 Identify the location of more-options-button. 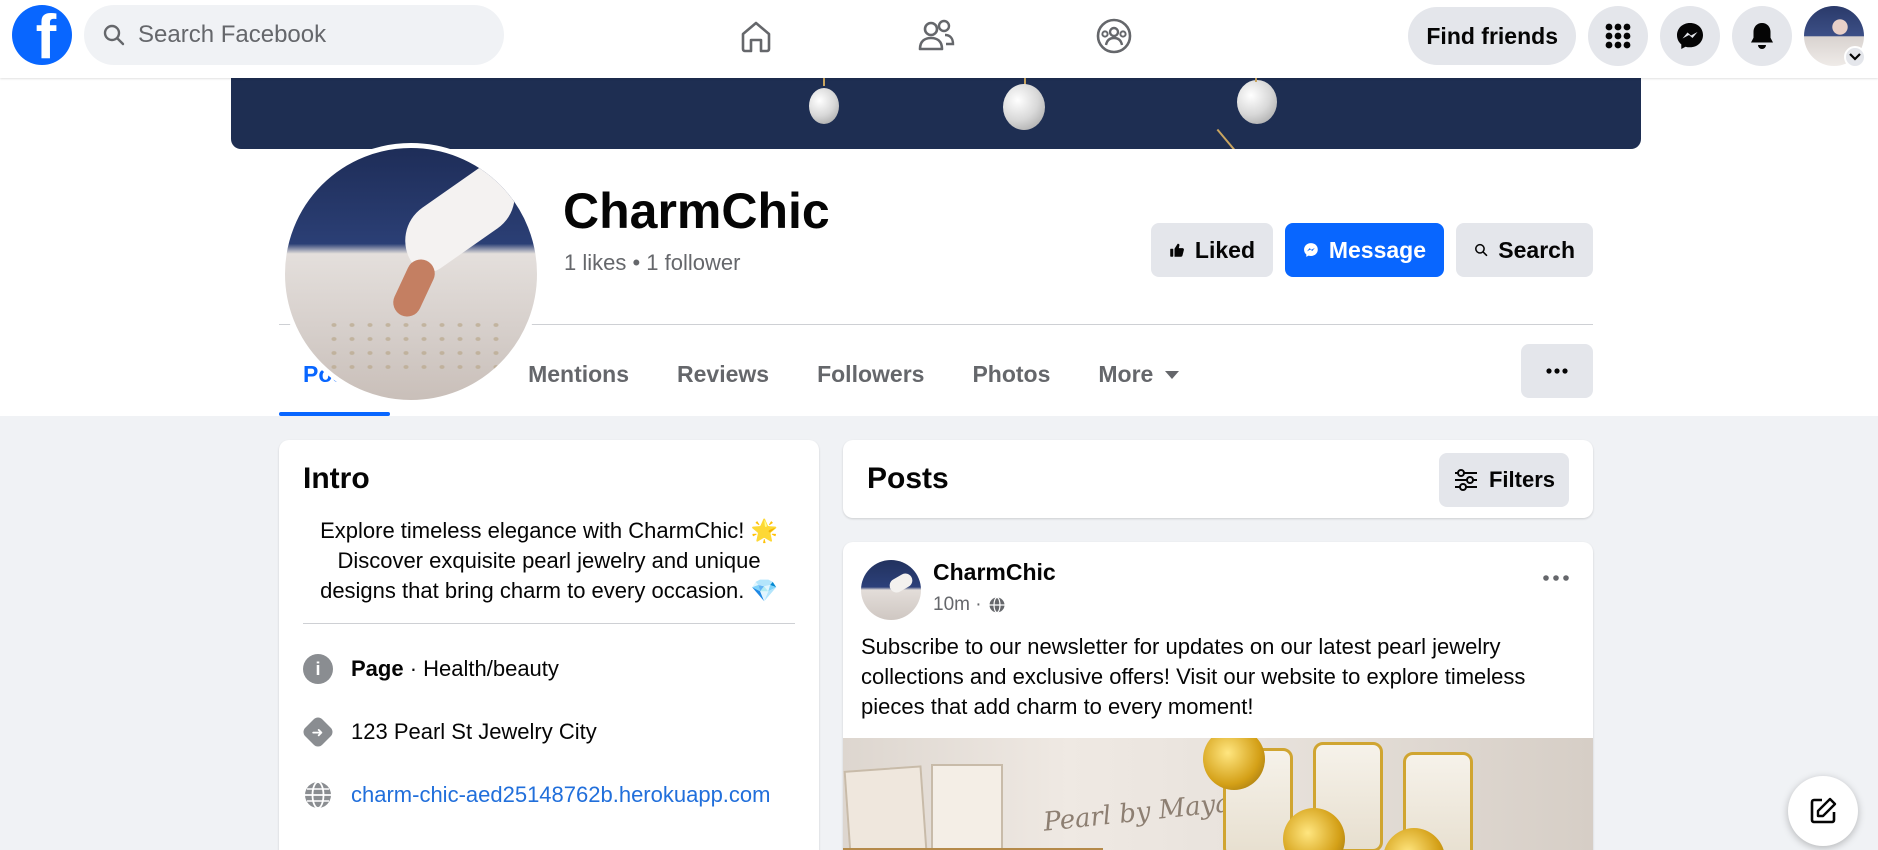
(1557, 371).